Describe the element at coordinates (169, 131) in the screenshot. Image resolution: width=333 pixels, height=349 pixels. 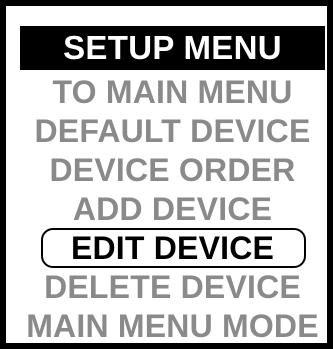
I see `menu-item-default-device: DEFAULT DEVICE` at that location.